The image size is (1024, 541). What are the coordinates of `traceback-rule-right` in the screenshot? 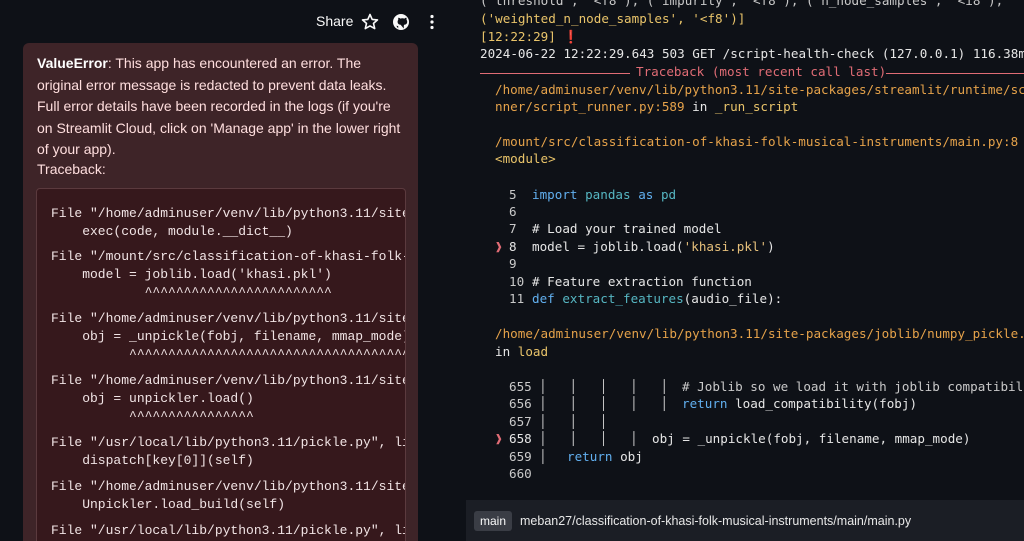 It's located at (955, 73).